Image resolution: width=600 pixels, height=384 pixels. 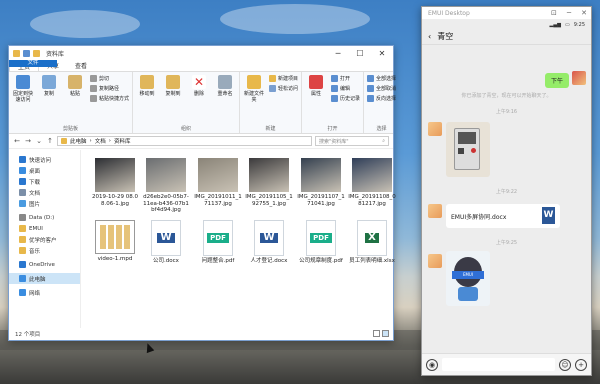 What do you see at coordinates (468, 149) in the screenshot?
I see `image-message` at bounding box center [468, 149].